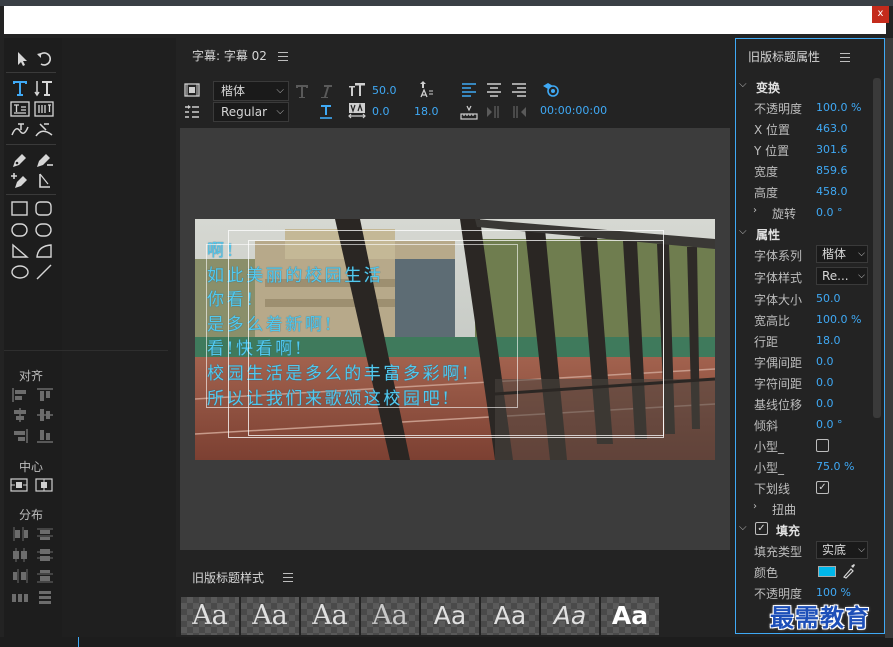 This screenshot has width=893, height=647. What do you see at coordinates (362, 326) in the screenshot?
I see `text-bounding-box` at bounding box center [362, 326].